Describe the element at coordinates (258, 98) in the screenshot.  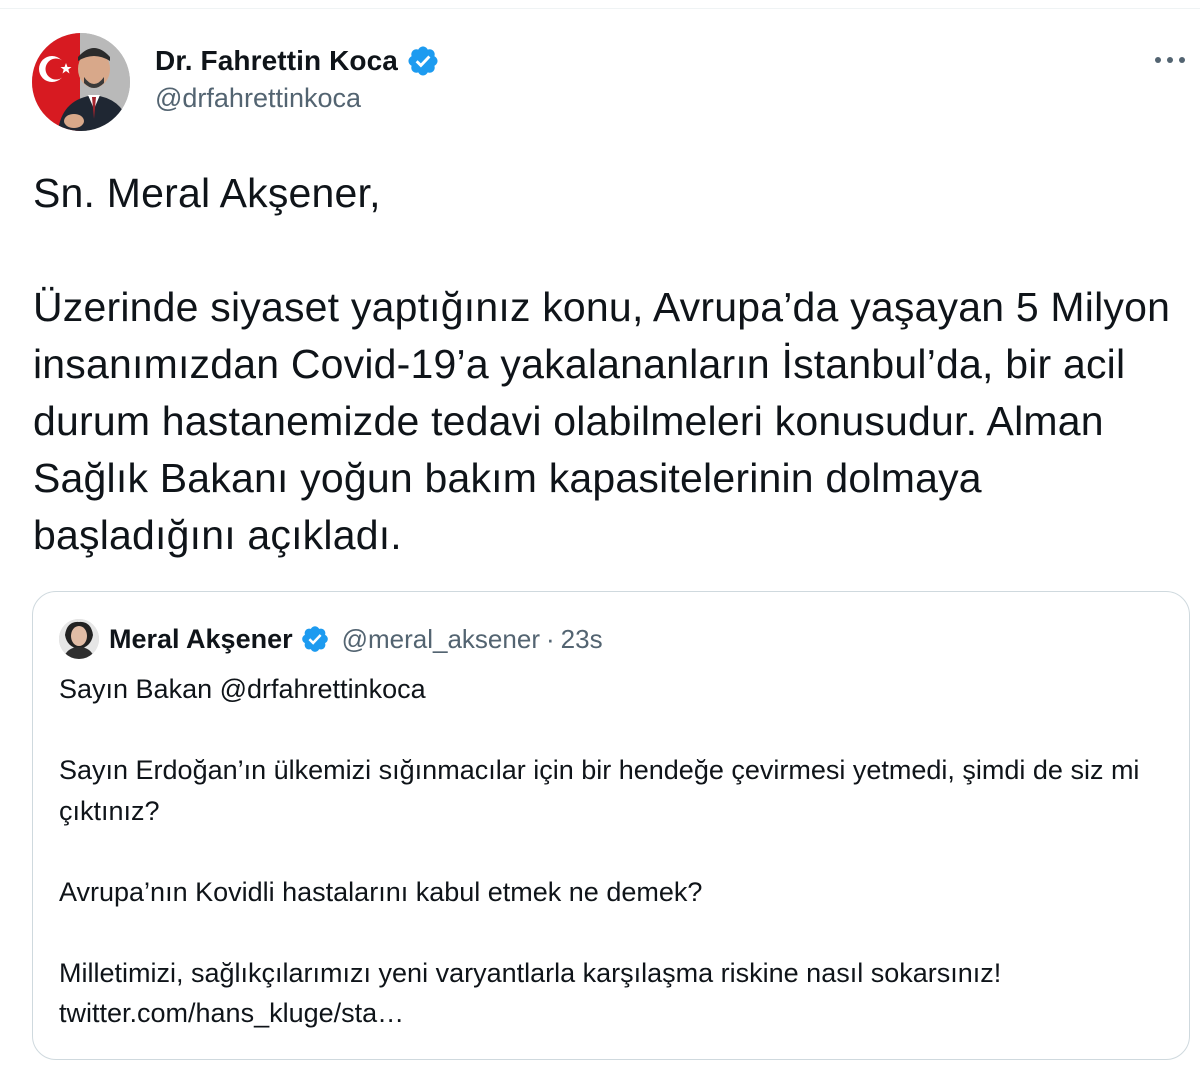
I see `author-handle: @drfahrettinkoca` at that location.